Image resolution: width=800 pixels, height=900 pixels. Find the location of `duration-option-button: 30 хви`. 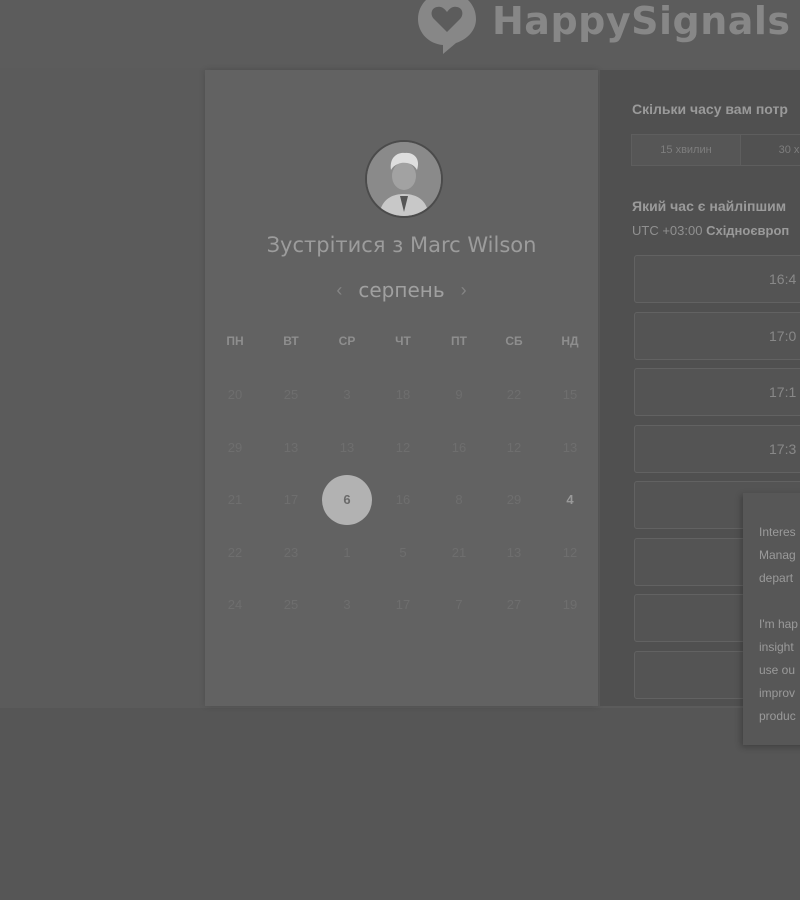

duration-option-button: 30 хви is located at coordinates (770, 150).